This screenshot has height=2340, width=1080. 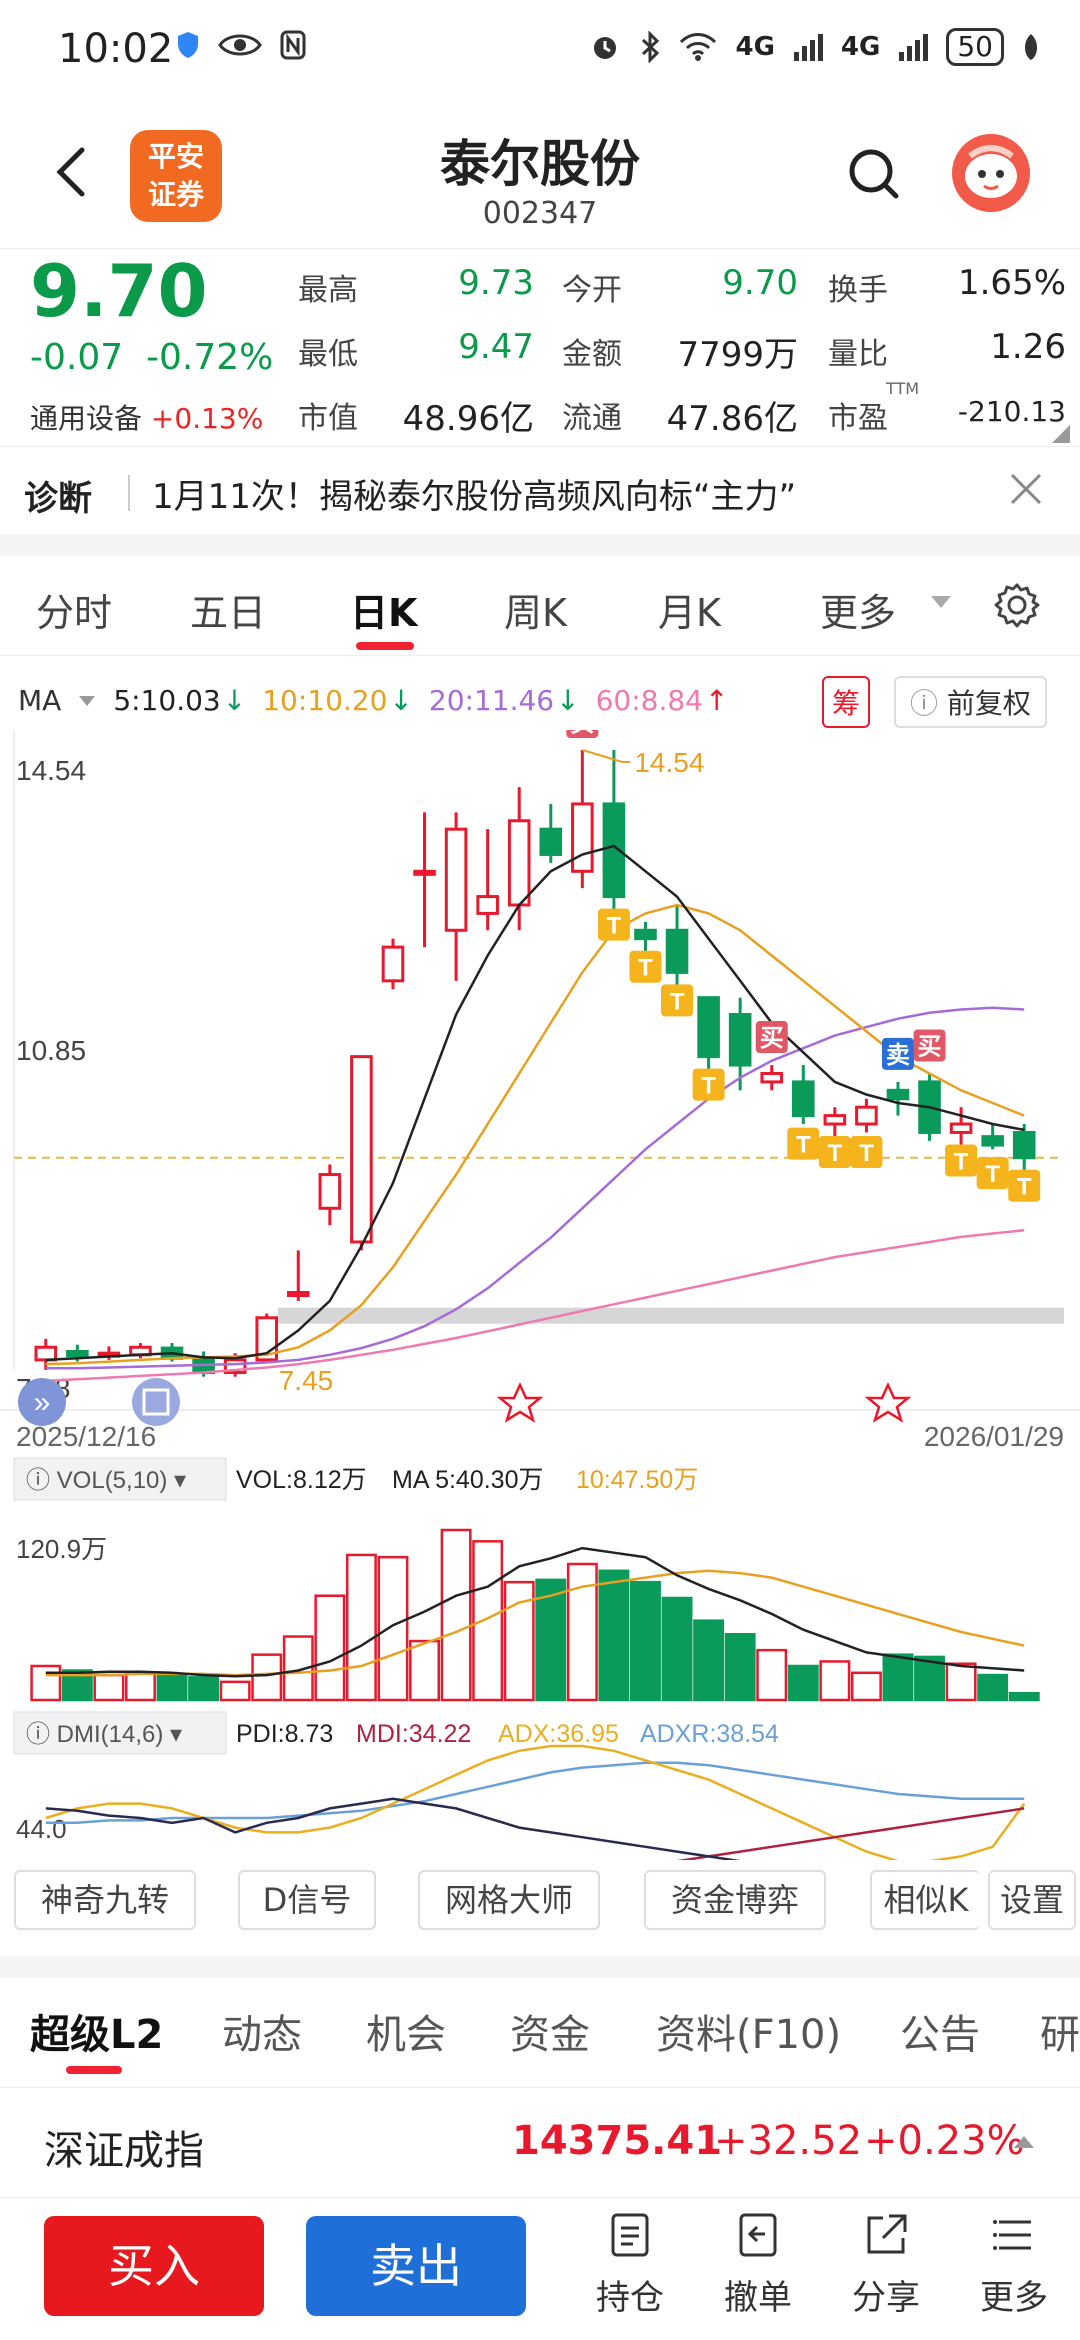 I want to click on user-avatar, so click(x=991, y=173).